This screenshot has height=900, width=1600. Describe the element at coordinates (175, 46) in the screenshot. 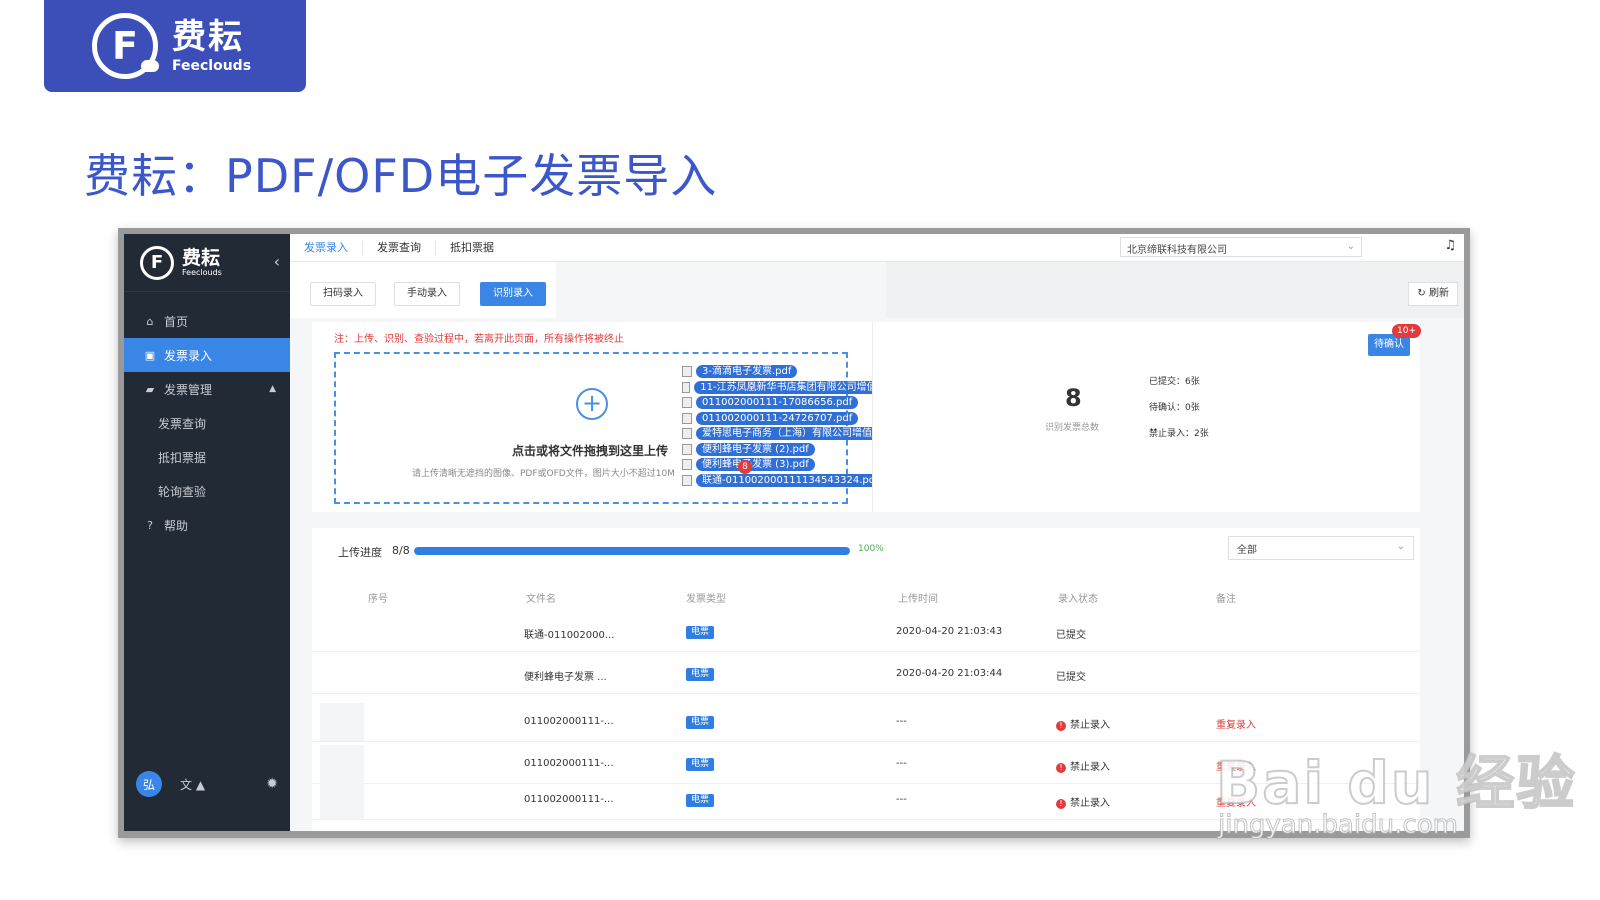

I see `feeclouds-logo-badge: F 费耘 Feeclouds` at that location.